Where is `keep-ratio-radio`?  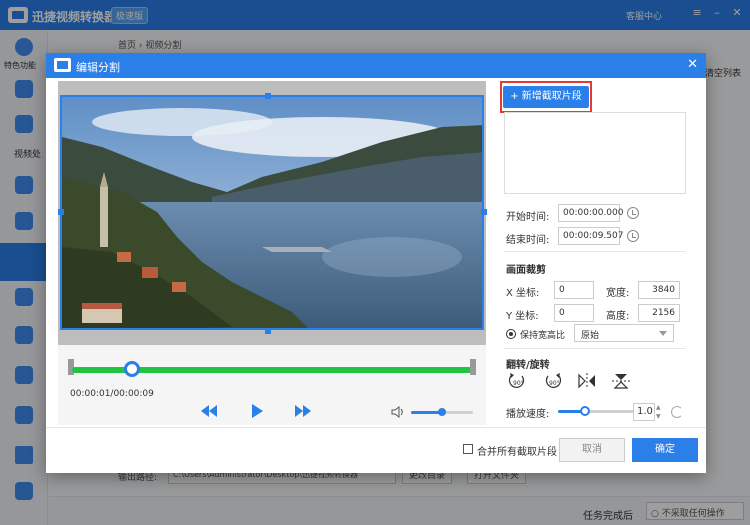
keep-ratio-radio is located at coordinates (511, 334).